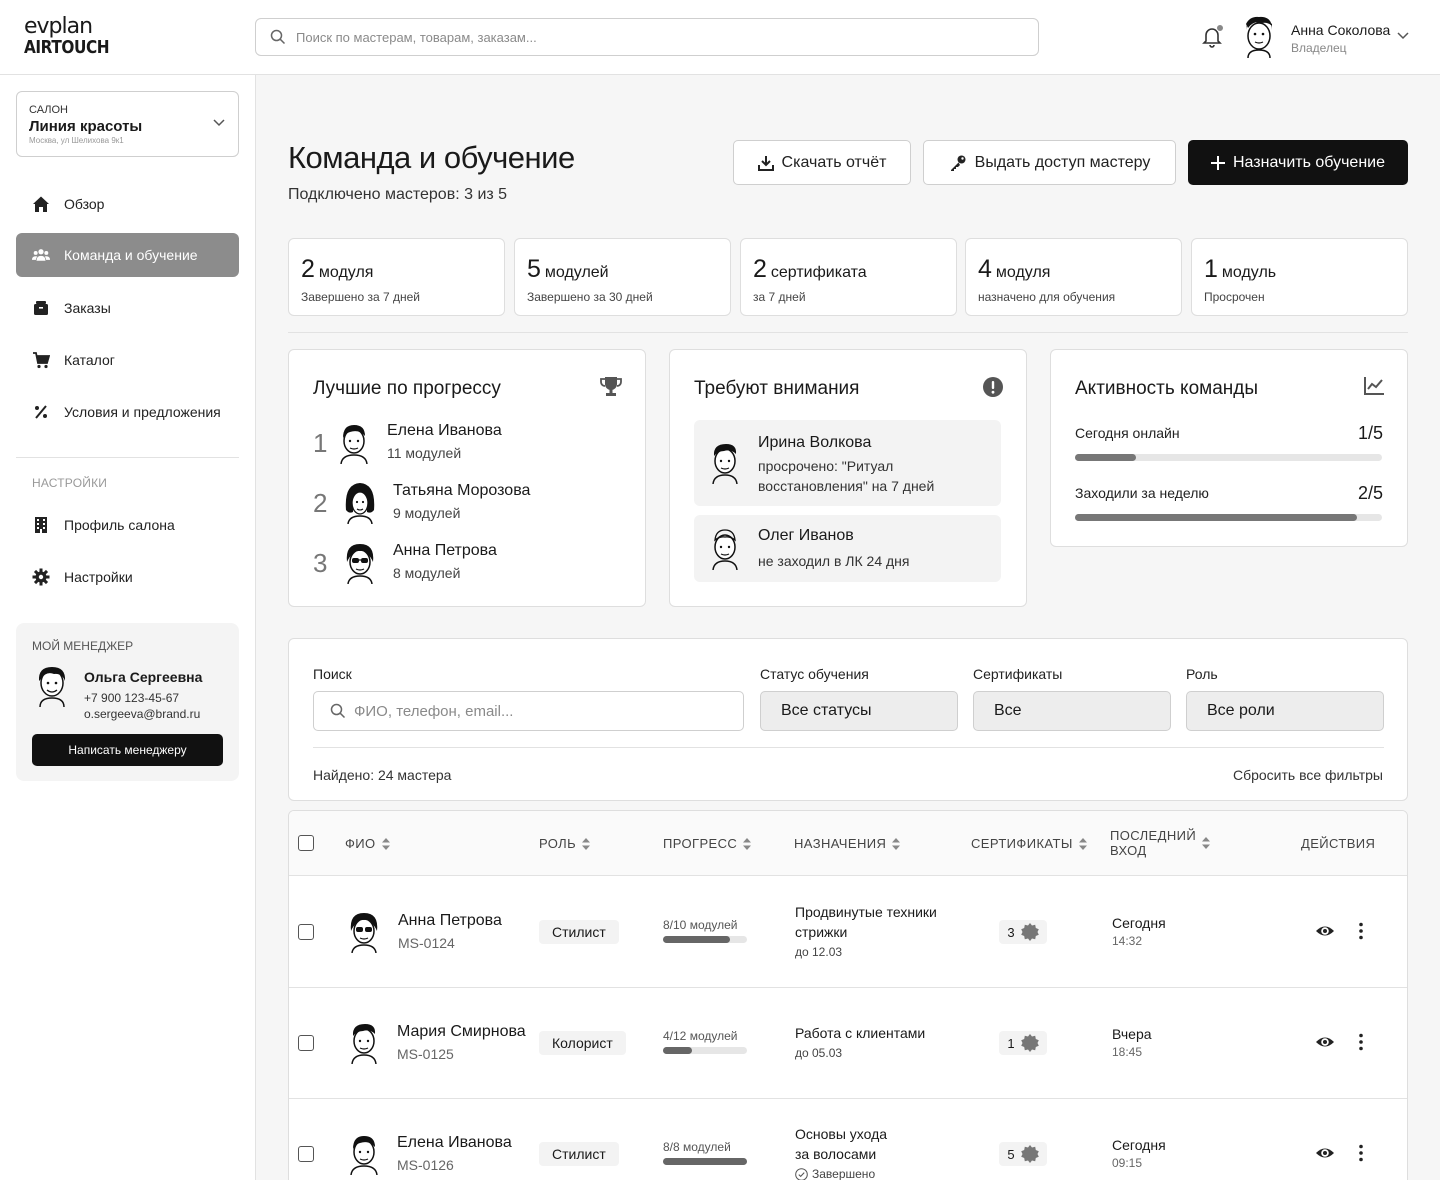  I want to click on manager-email: o.sergeeva@brand.ru, so click(142, 714).